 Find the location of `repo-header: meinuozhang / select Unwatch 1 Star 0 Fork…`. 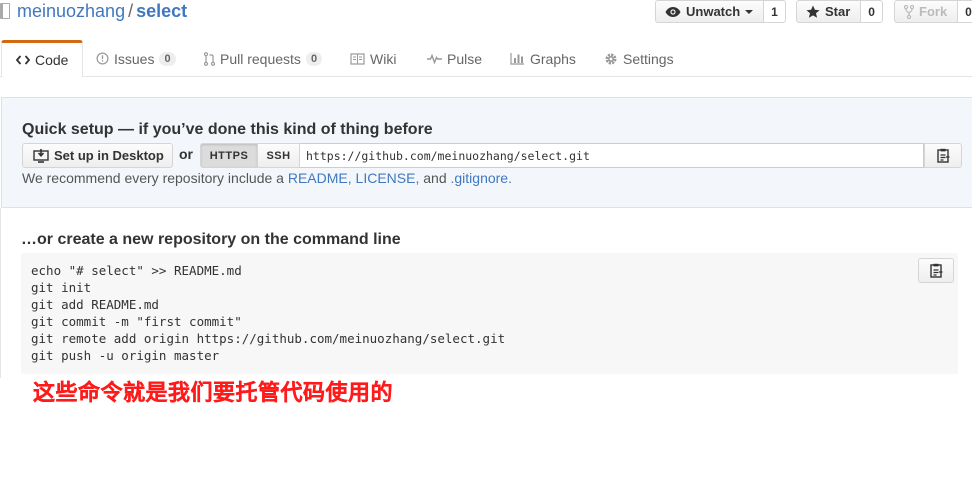

repo-header: meinuozhang / select Unwatch 1 Star 0 Fork… is located at coordinates (486, 14).